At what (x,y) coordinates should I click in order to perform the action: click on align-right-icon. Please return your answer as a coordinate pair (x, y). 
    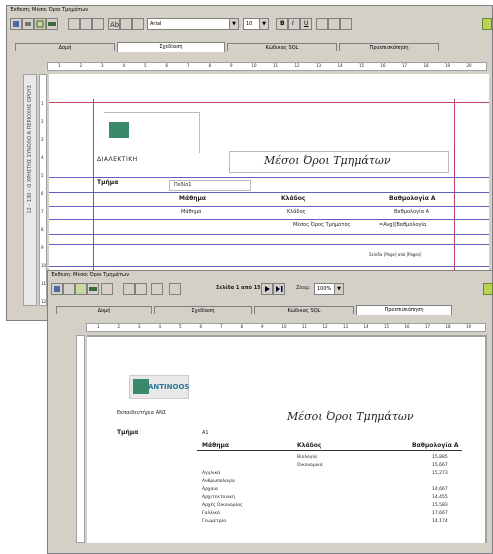
    Looking at the image, I should click on (346, 24).